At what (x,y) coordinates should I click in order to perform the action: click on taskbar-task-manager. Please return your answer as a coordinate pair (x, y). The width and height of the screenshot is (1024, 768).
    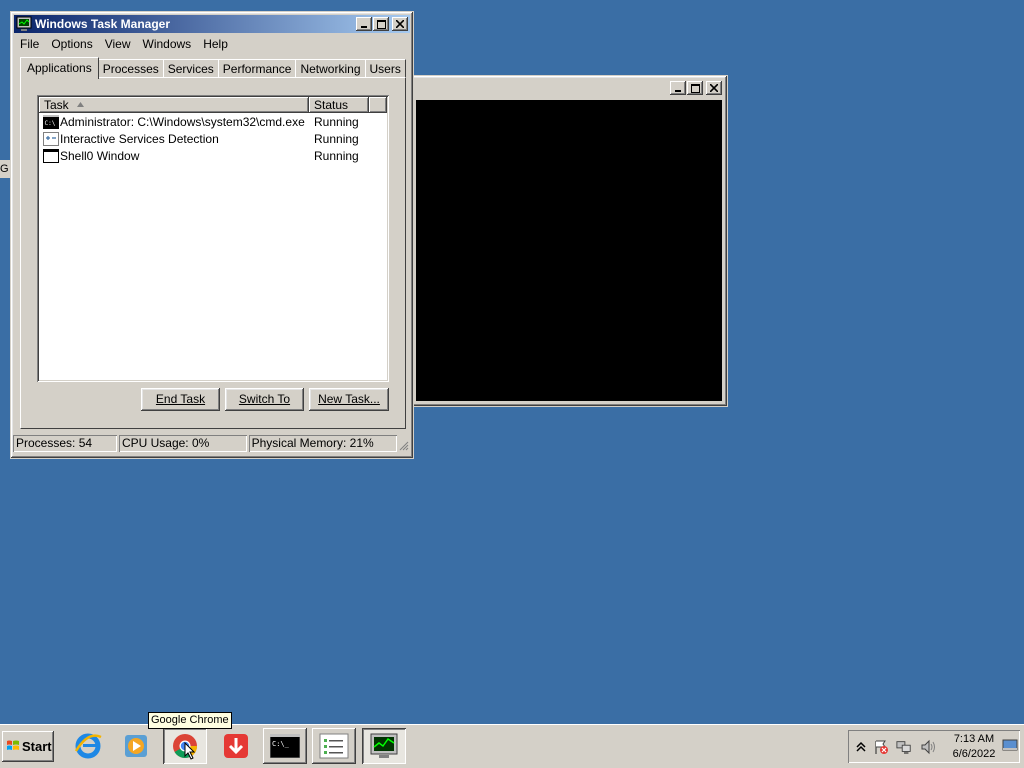
    Looking at the image, I should click on (384, 746).